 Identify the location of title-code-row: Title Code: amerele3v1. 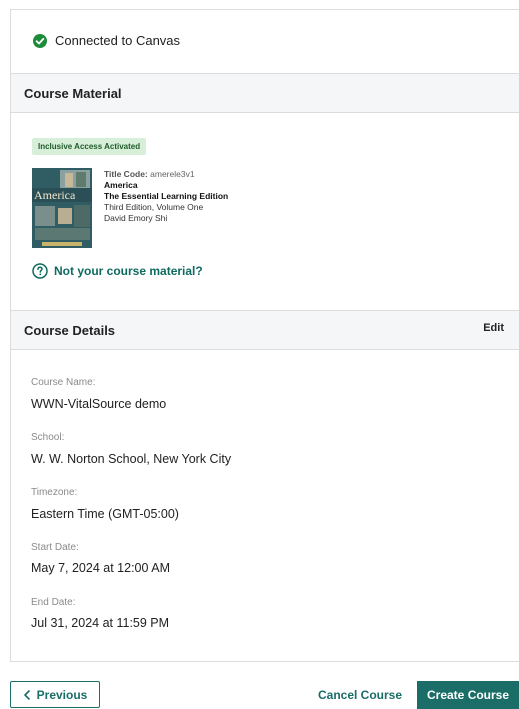
(166, 174).